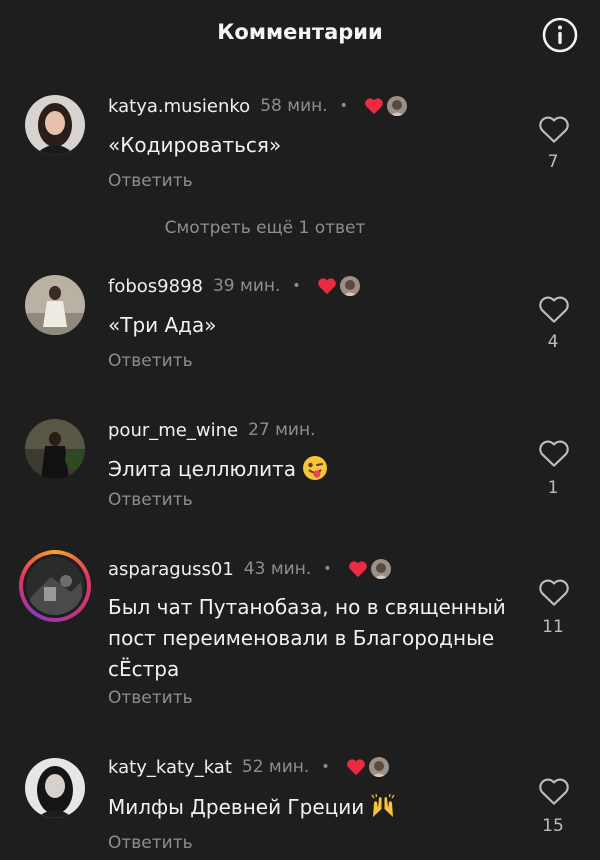  Describe the element at coordinates (195, 145) in the screenshot. I see `comment-text: «Кодироваться»` at that location.